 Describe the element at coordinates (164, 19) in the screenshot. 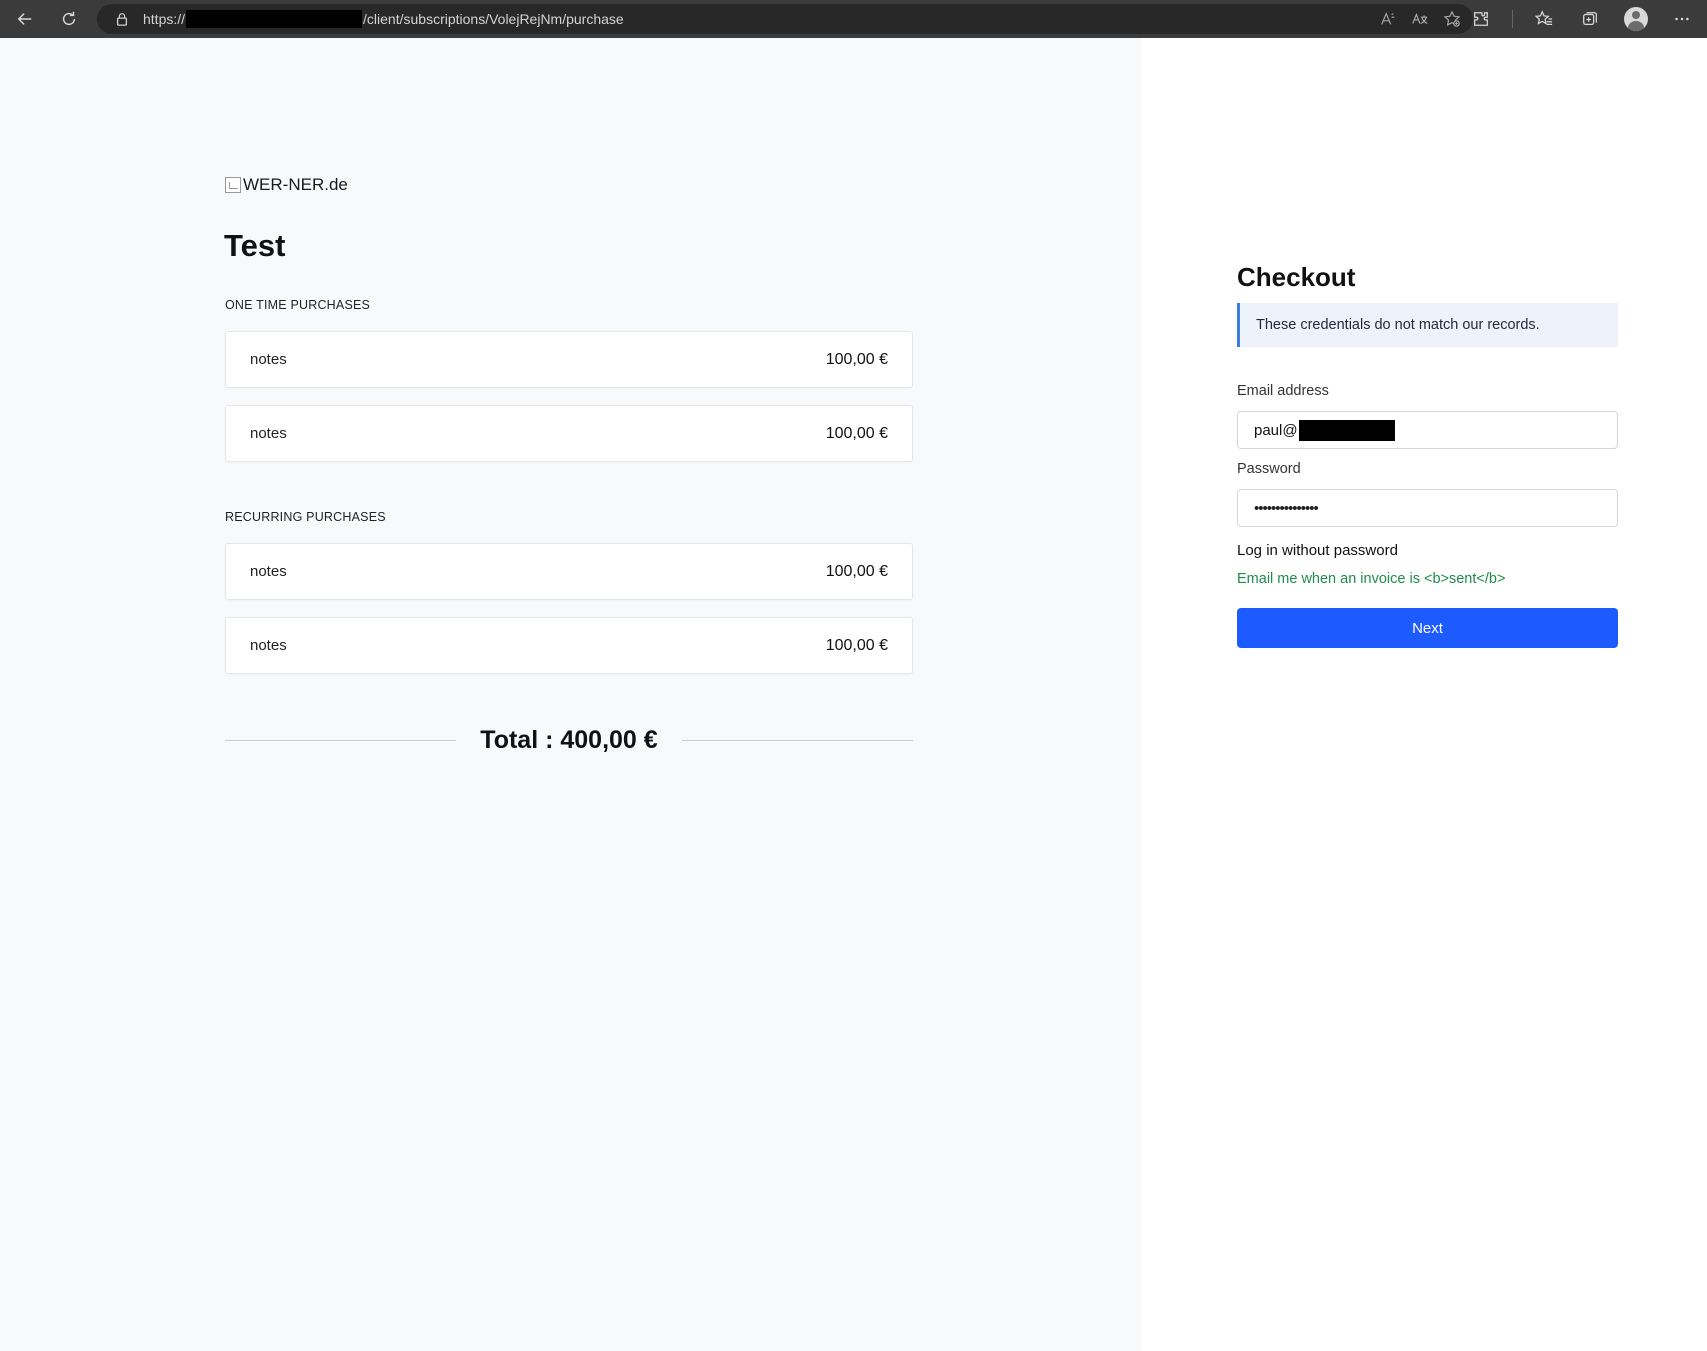

I see `url-prefix: https://` at that location.